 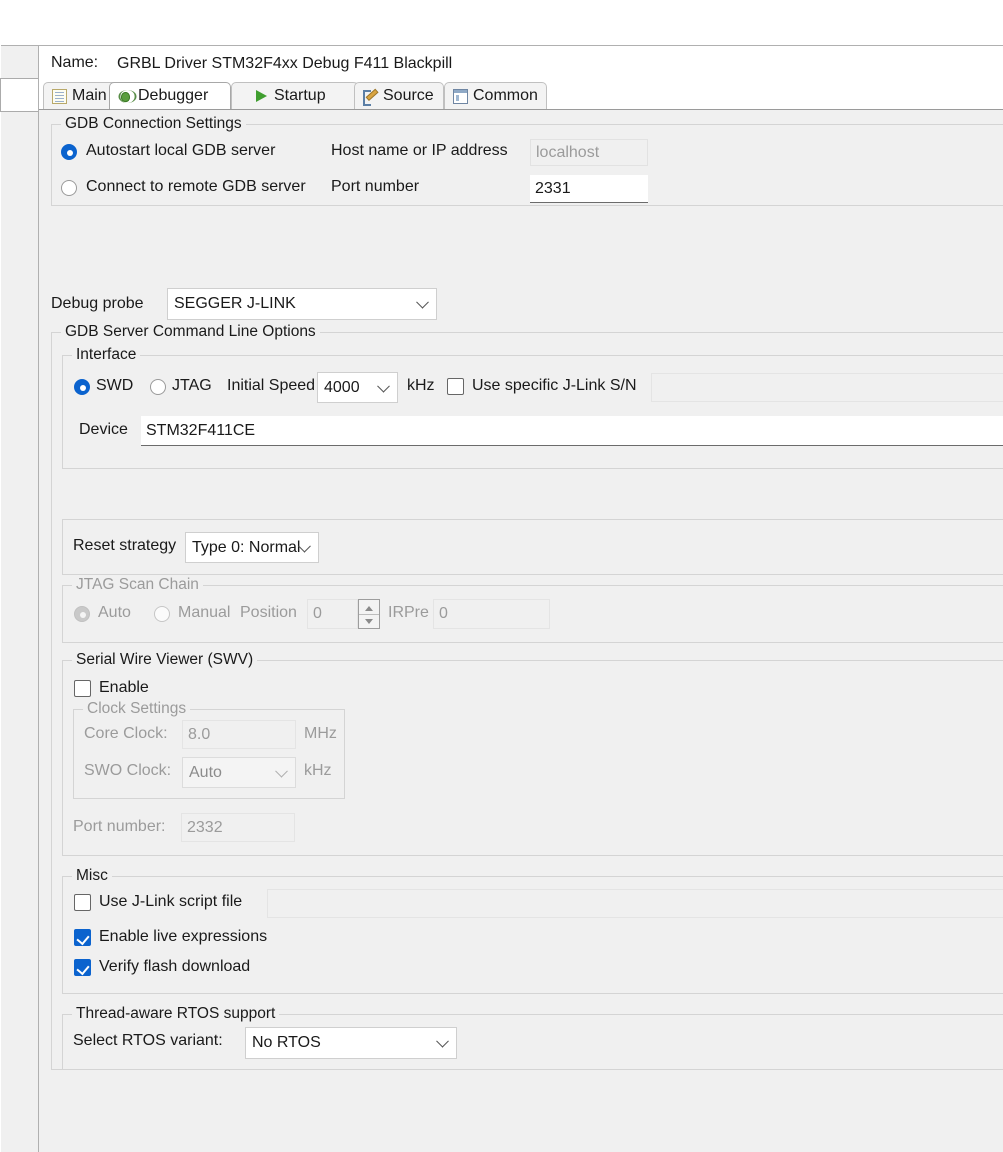 I want to click on initial-speed-combo: 4000, so click(x=357, y=387).